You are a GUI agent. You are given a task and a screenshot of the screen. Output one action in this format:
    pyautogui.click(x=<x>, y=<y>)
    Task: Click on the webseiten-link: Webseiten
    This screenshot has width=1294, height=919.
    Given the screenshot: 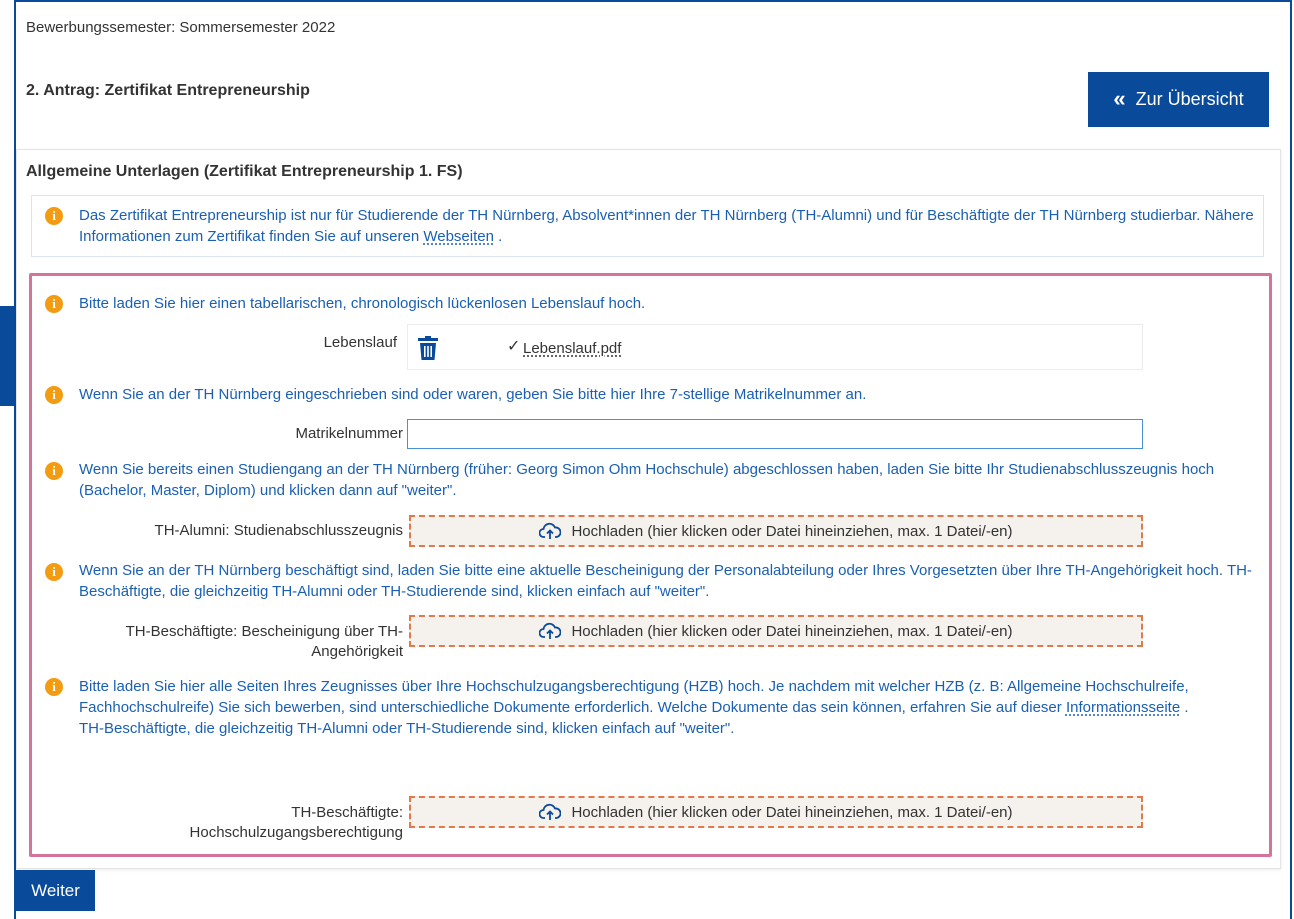 What is the action you would take?
    pyautogui.click(x=458, y=236)
    